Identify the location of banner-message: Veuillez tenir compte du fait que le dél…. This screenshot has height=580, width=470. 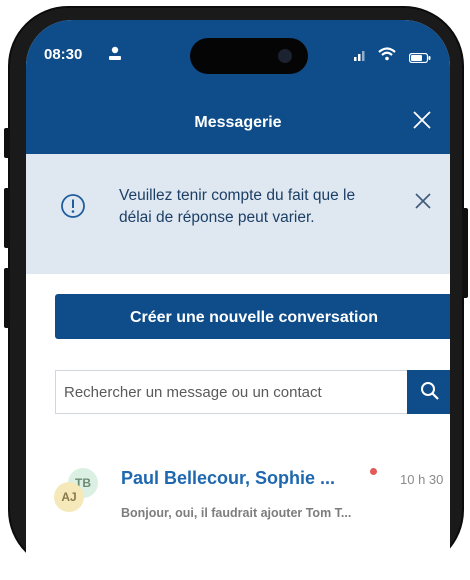
(237, 206).